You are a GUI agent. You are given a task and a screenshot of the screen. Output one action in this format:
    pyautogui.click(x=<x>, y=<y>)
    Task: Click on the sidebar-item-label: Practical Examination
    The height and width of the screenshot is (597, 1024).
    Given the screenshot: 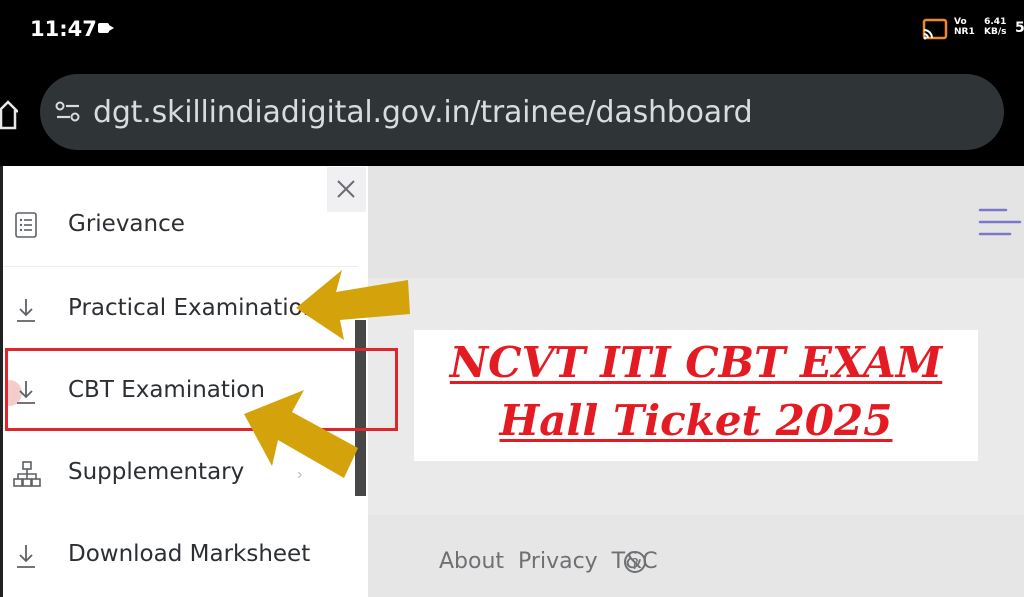 What is the action you would take?
    pyautogui.click(x=193, y=308)
    